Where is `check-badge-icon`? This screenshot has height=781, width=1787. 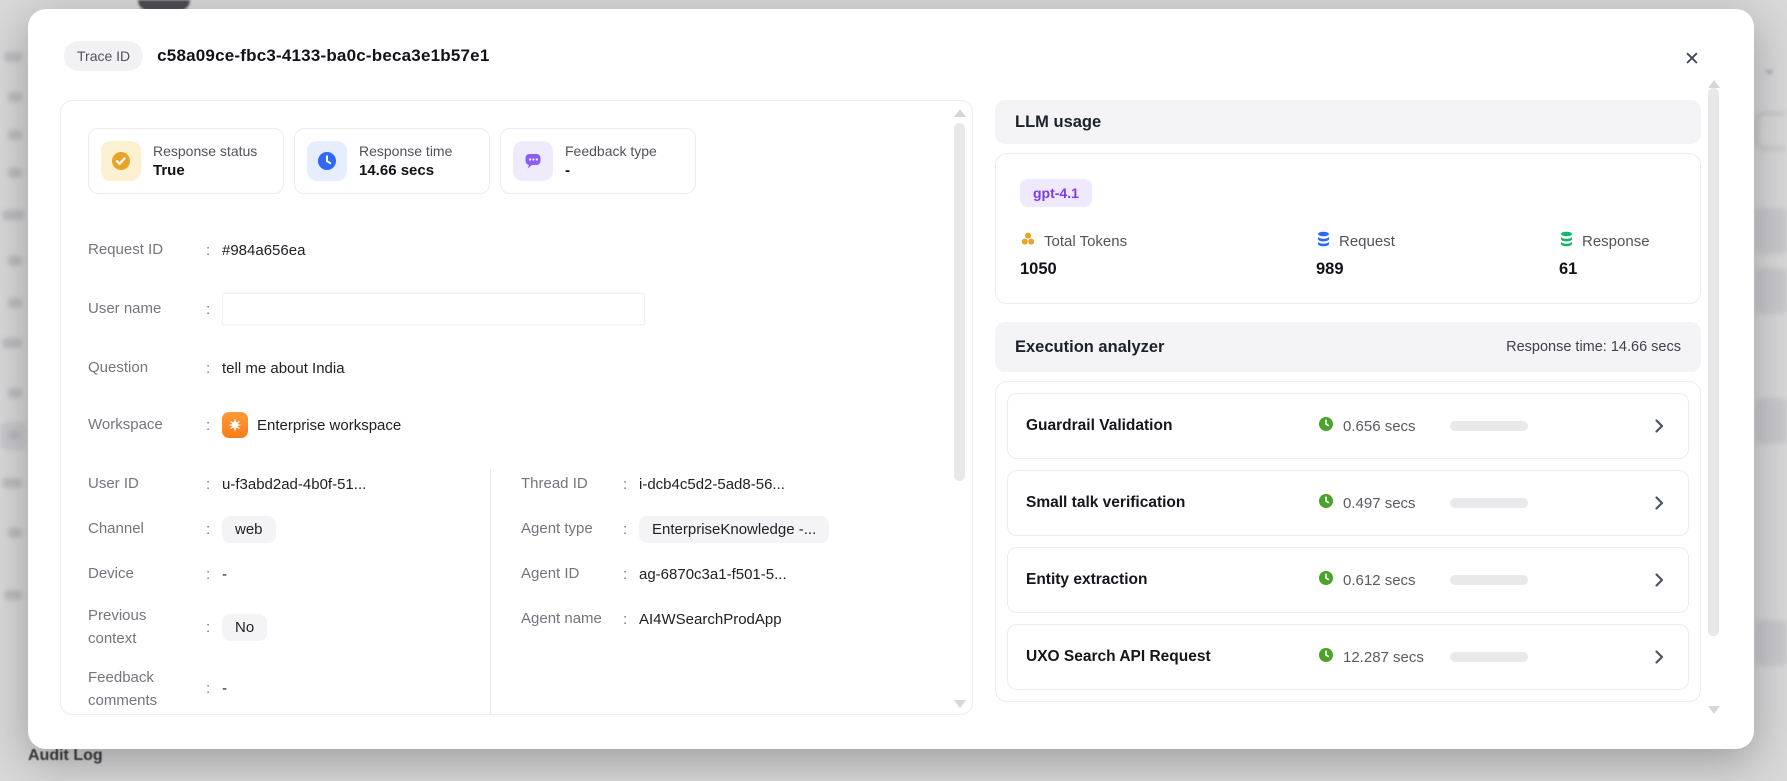
check-badge-icon is located at coordinates (121, 161).